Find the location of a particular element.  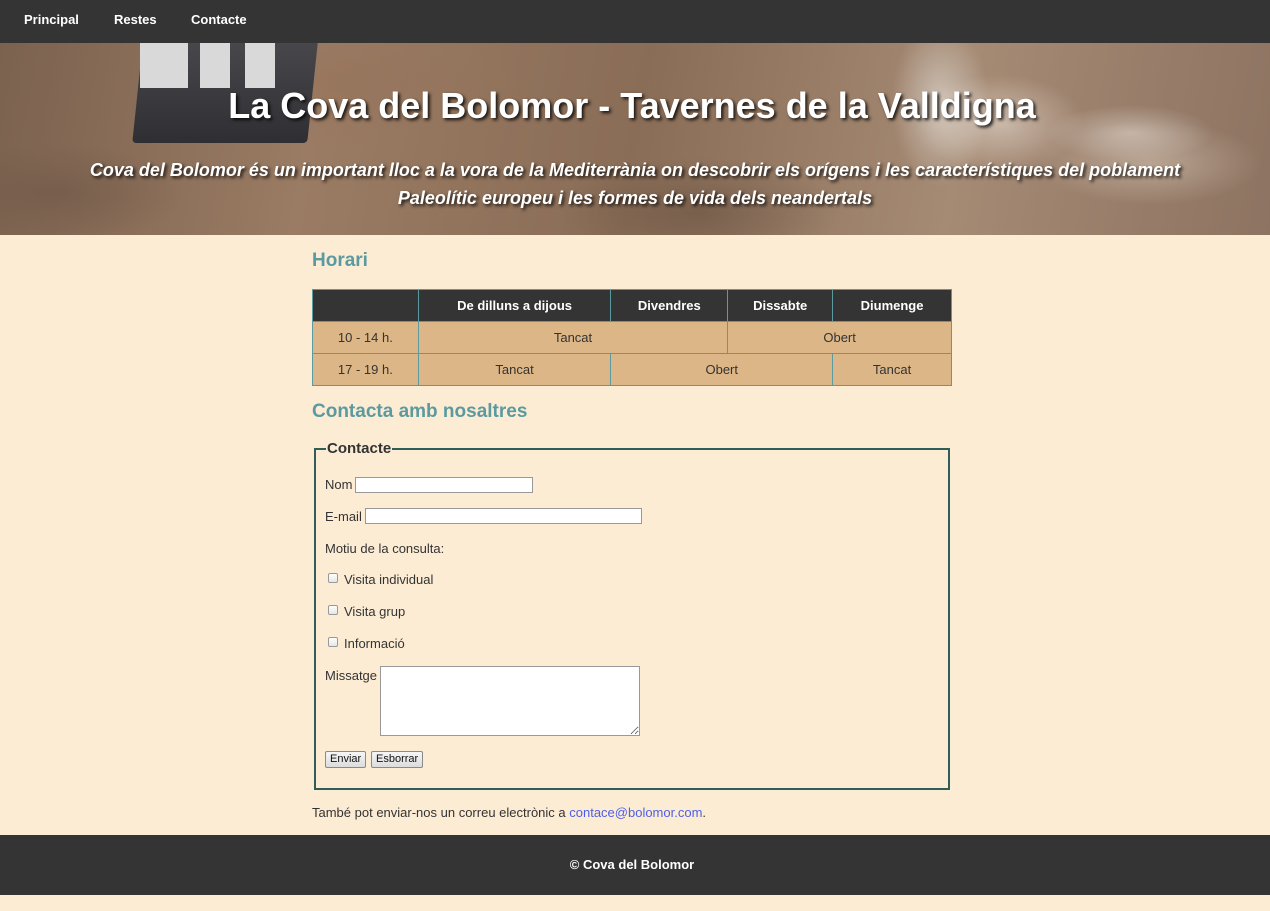

message-label: Missatge is located at coordinates (351, 675).